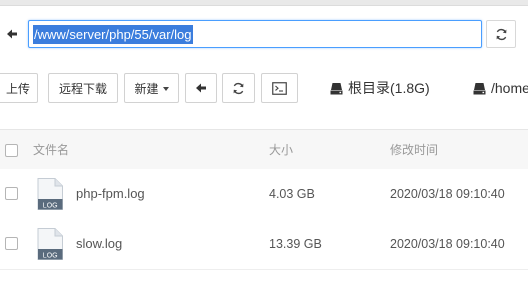  I want to click on remote-download-label: 远程下载, so click(82, 88).